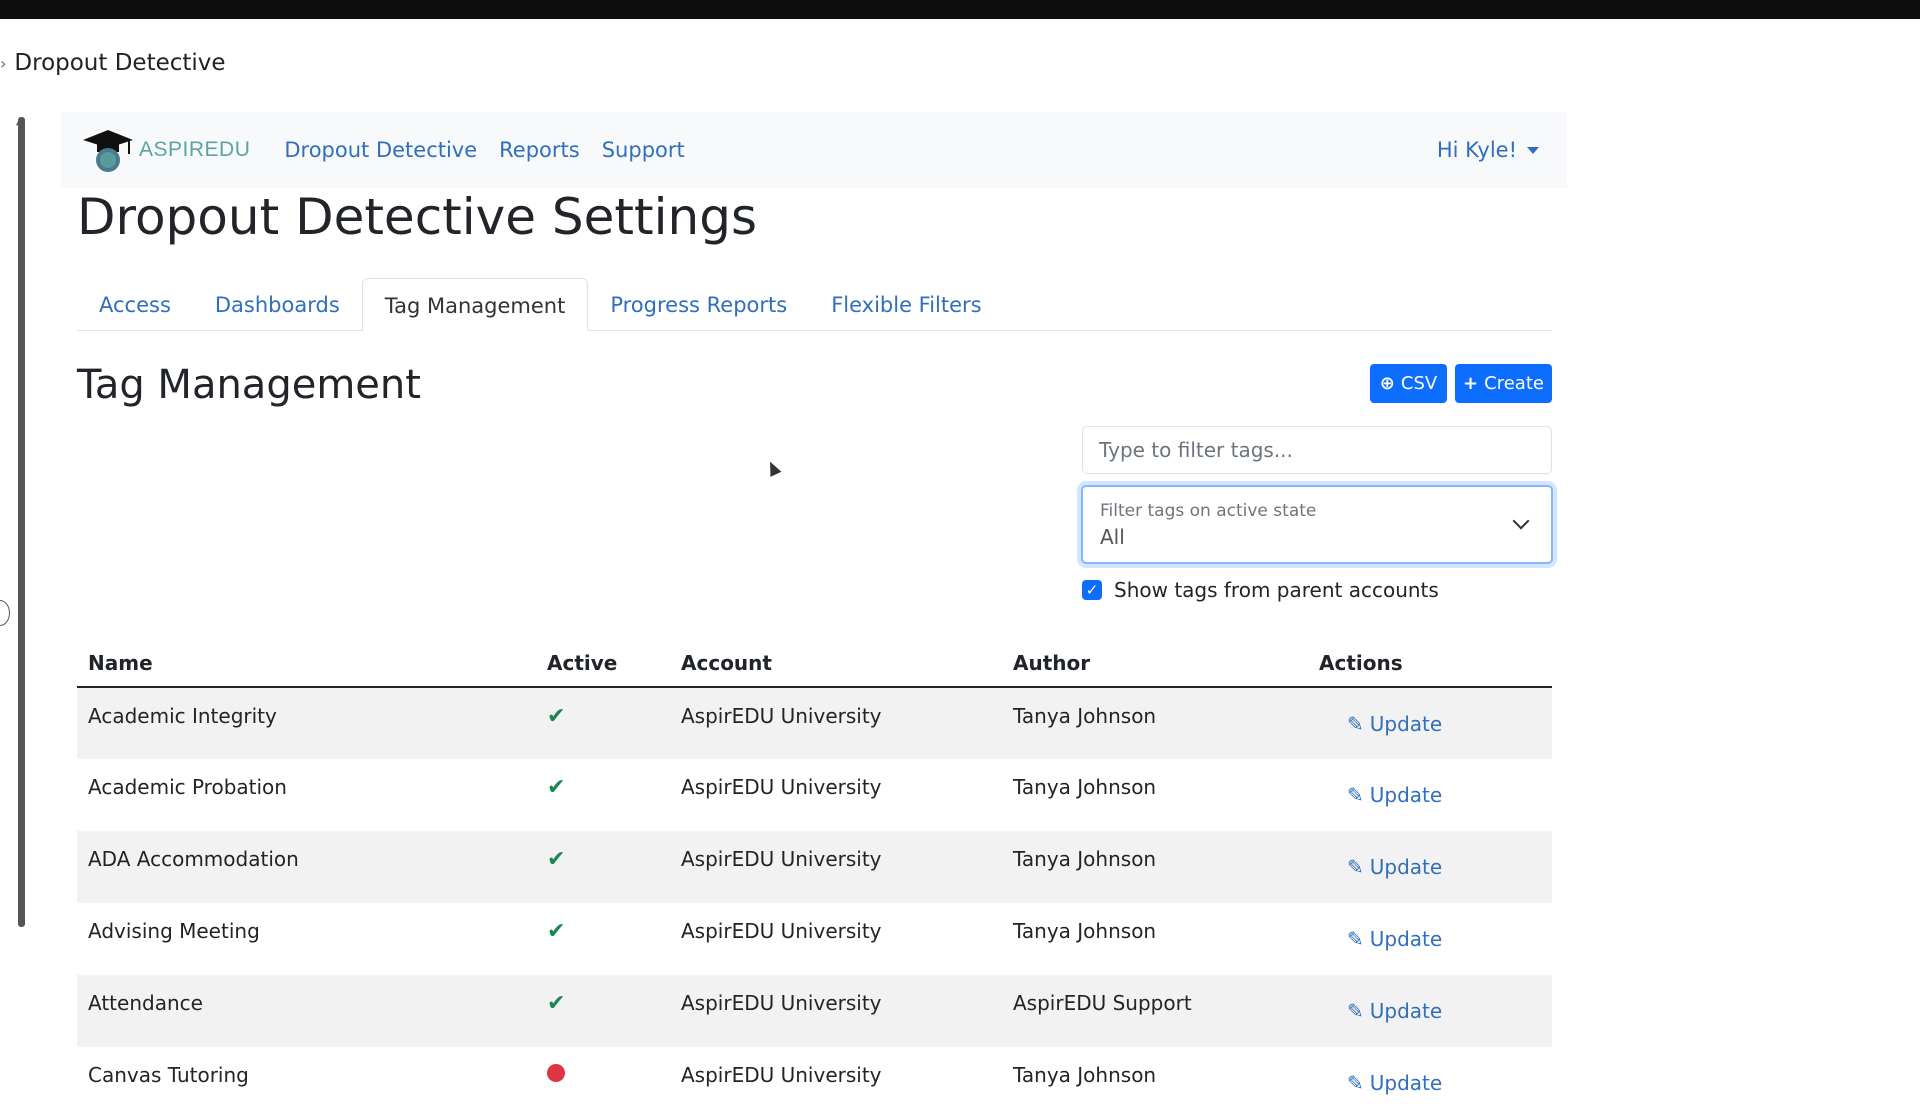 The image size is (1920, 1119). Describe the element at coordinates (249, 385) in the screenshot. I see `section-title: Tag Management` at that location.